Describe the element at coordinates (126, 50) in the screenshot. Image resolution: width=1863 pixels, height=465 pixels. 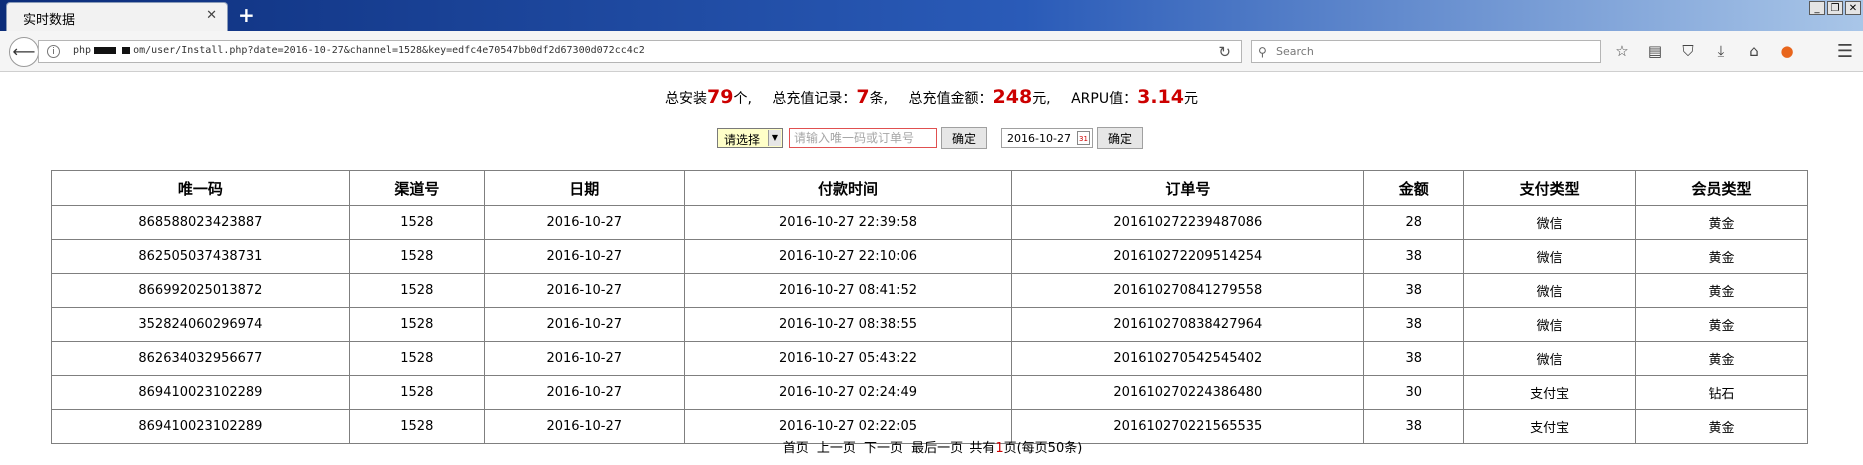
I see `redaction-block` at that location.